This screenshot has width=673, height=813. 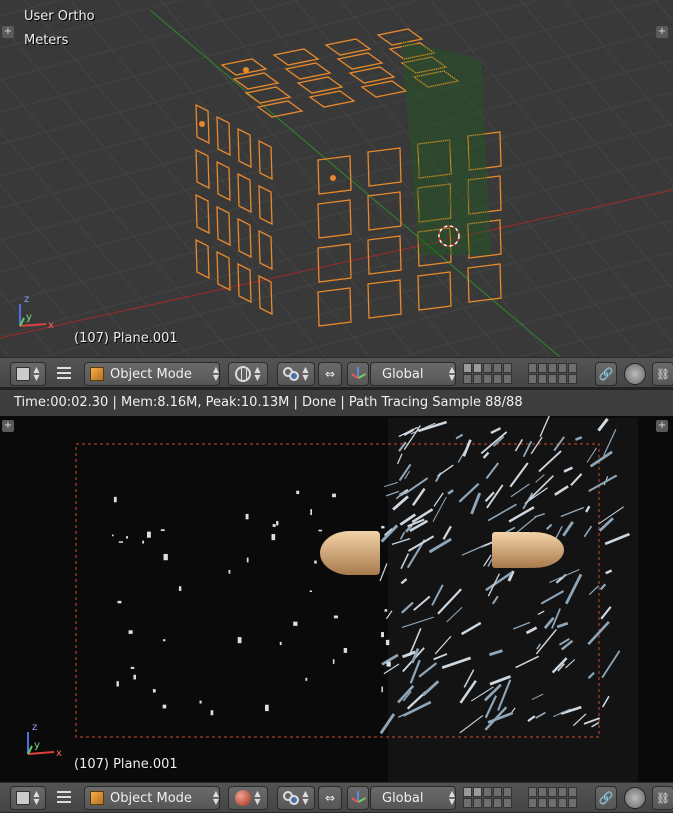 I want to click on bullet-left-body, so click(x=365, y=553).